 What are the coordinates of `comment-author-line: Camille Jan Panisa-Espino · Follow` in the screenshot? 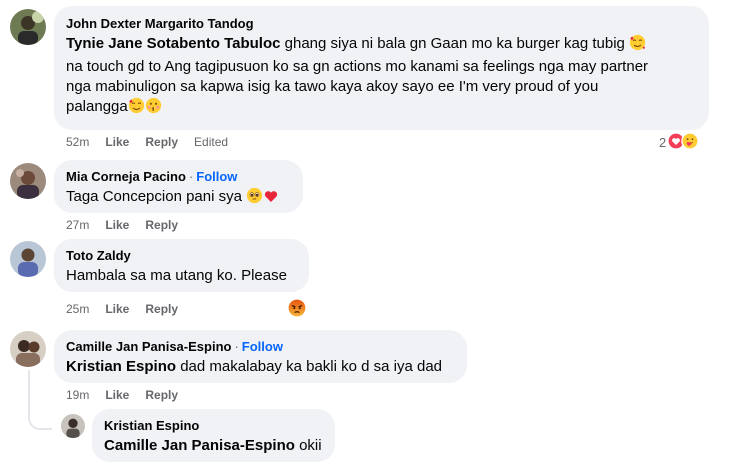 It's located at (260, 346).